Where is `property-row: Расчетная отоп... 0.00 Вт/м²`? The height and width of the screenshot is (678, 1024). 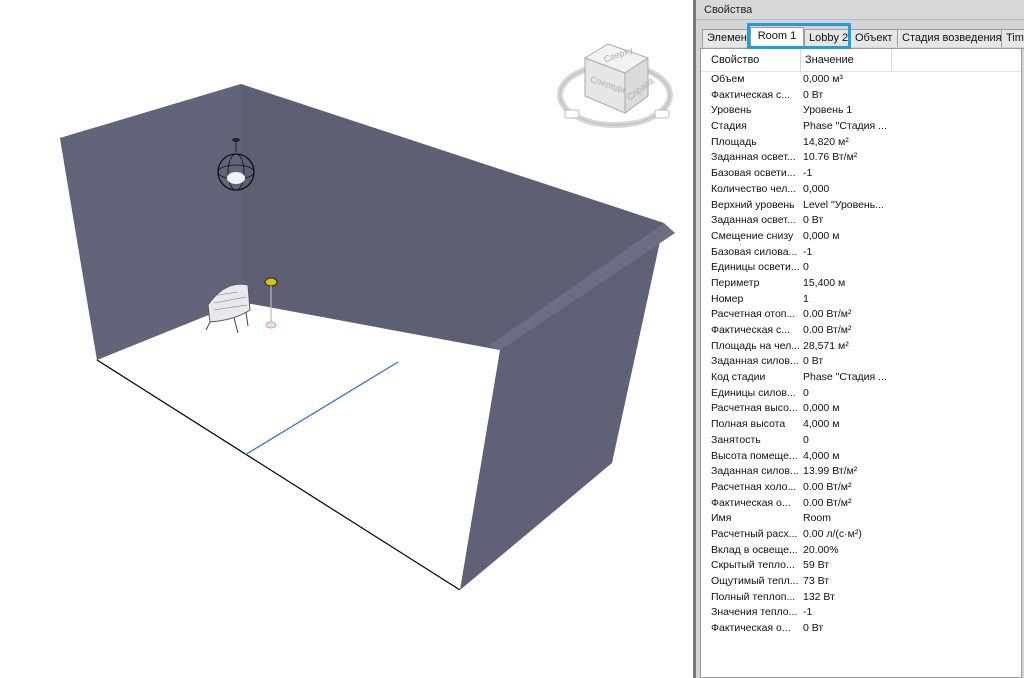 property-row: Расчетная отоп... 0.00 Вт/м² is located at coordinates (861, 316).